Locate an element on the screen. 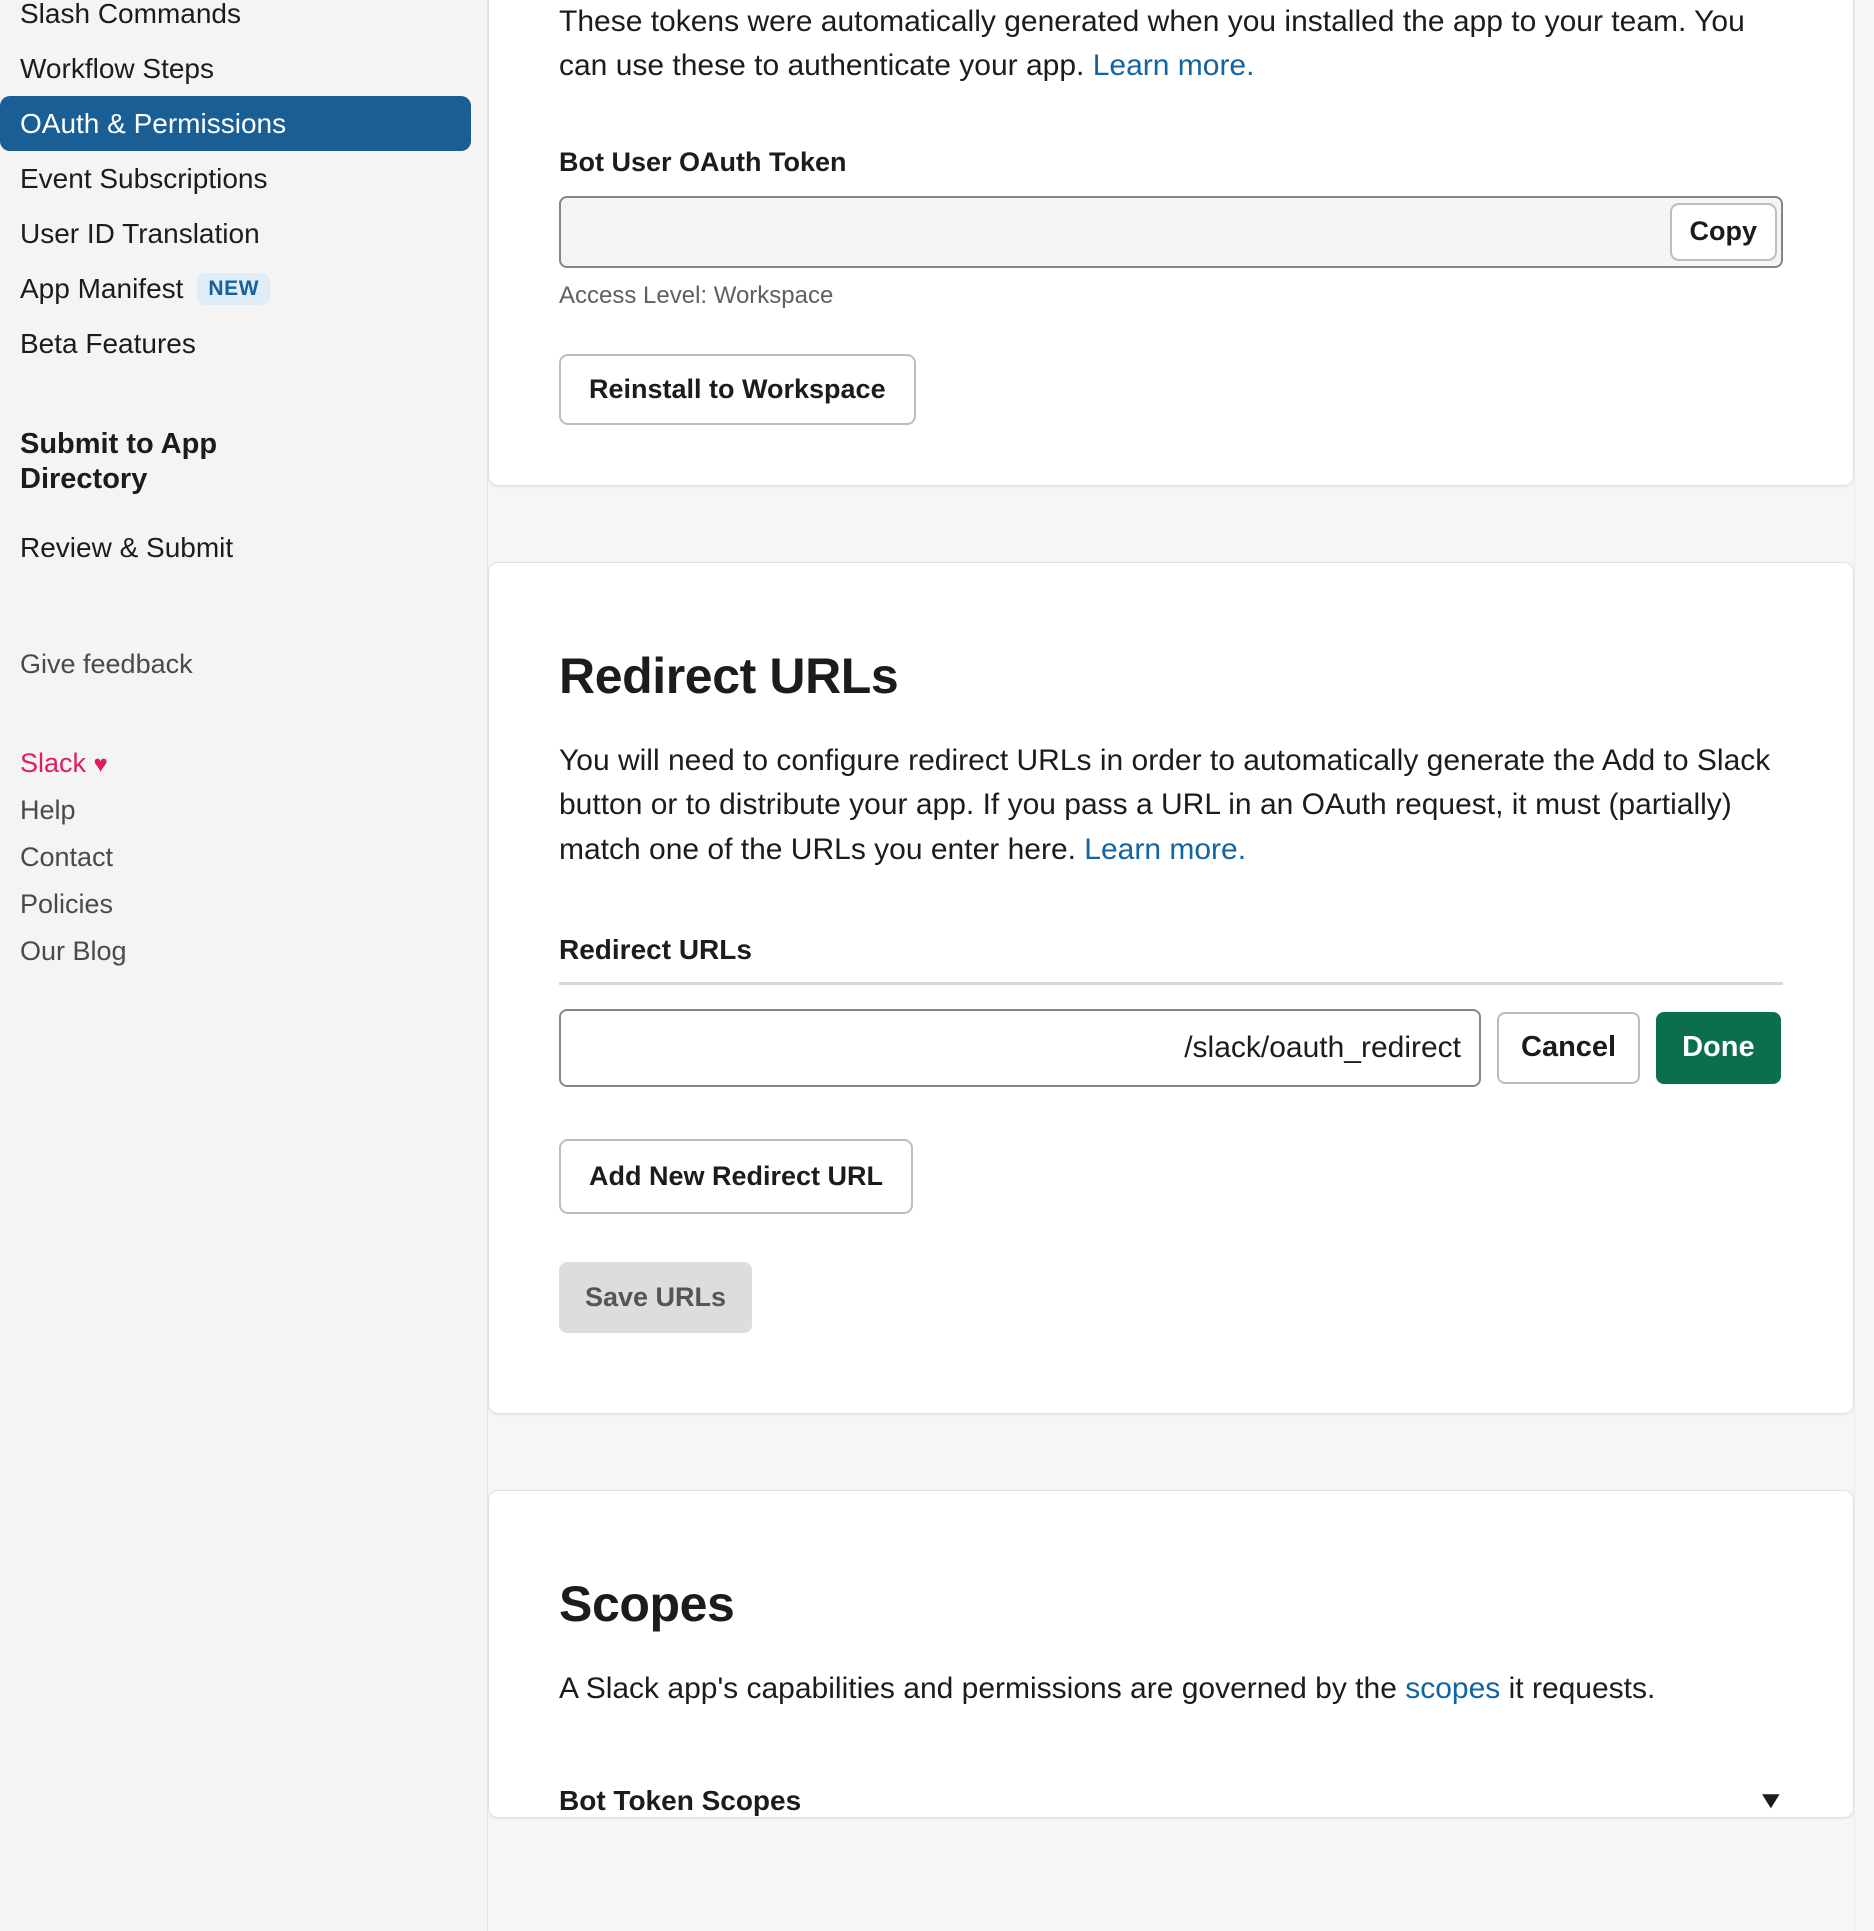 This screenshot has width=1874, height=1931. sidebar-item-event-subscriptions: Event Subscriptions is located at coordinates (235, 178).